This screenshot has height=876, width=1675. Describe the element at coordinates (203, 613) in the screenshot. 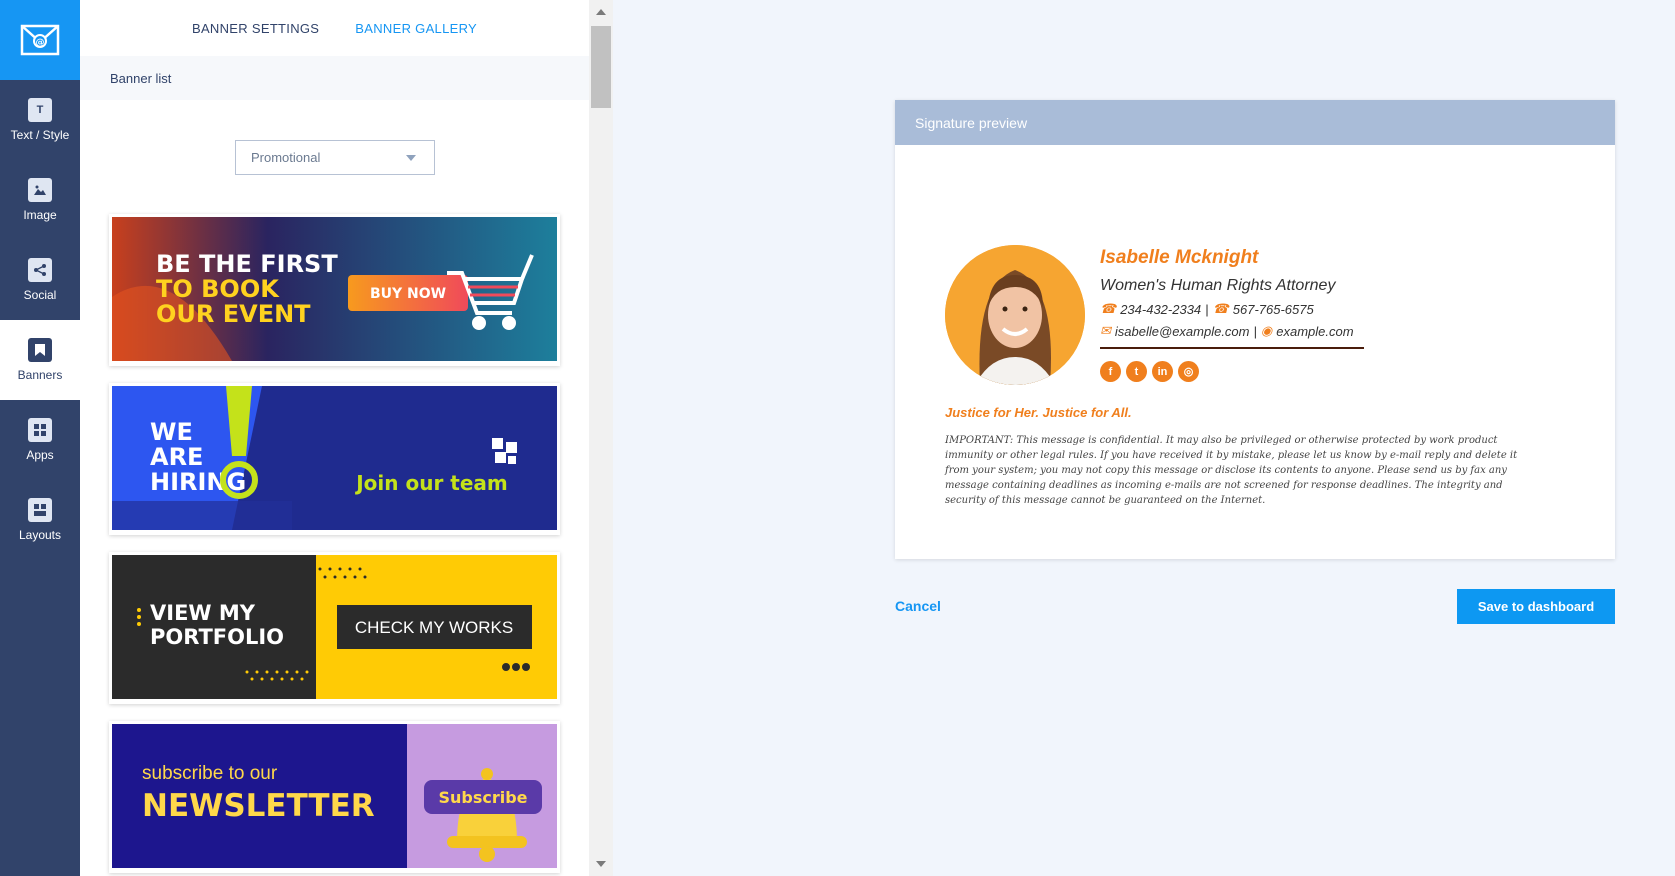

I see `banner-line: VIEW MY` at that location.